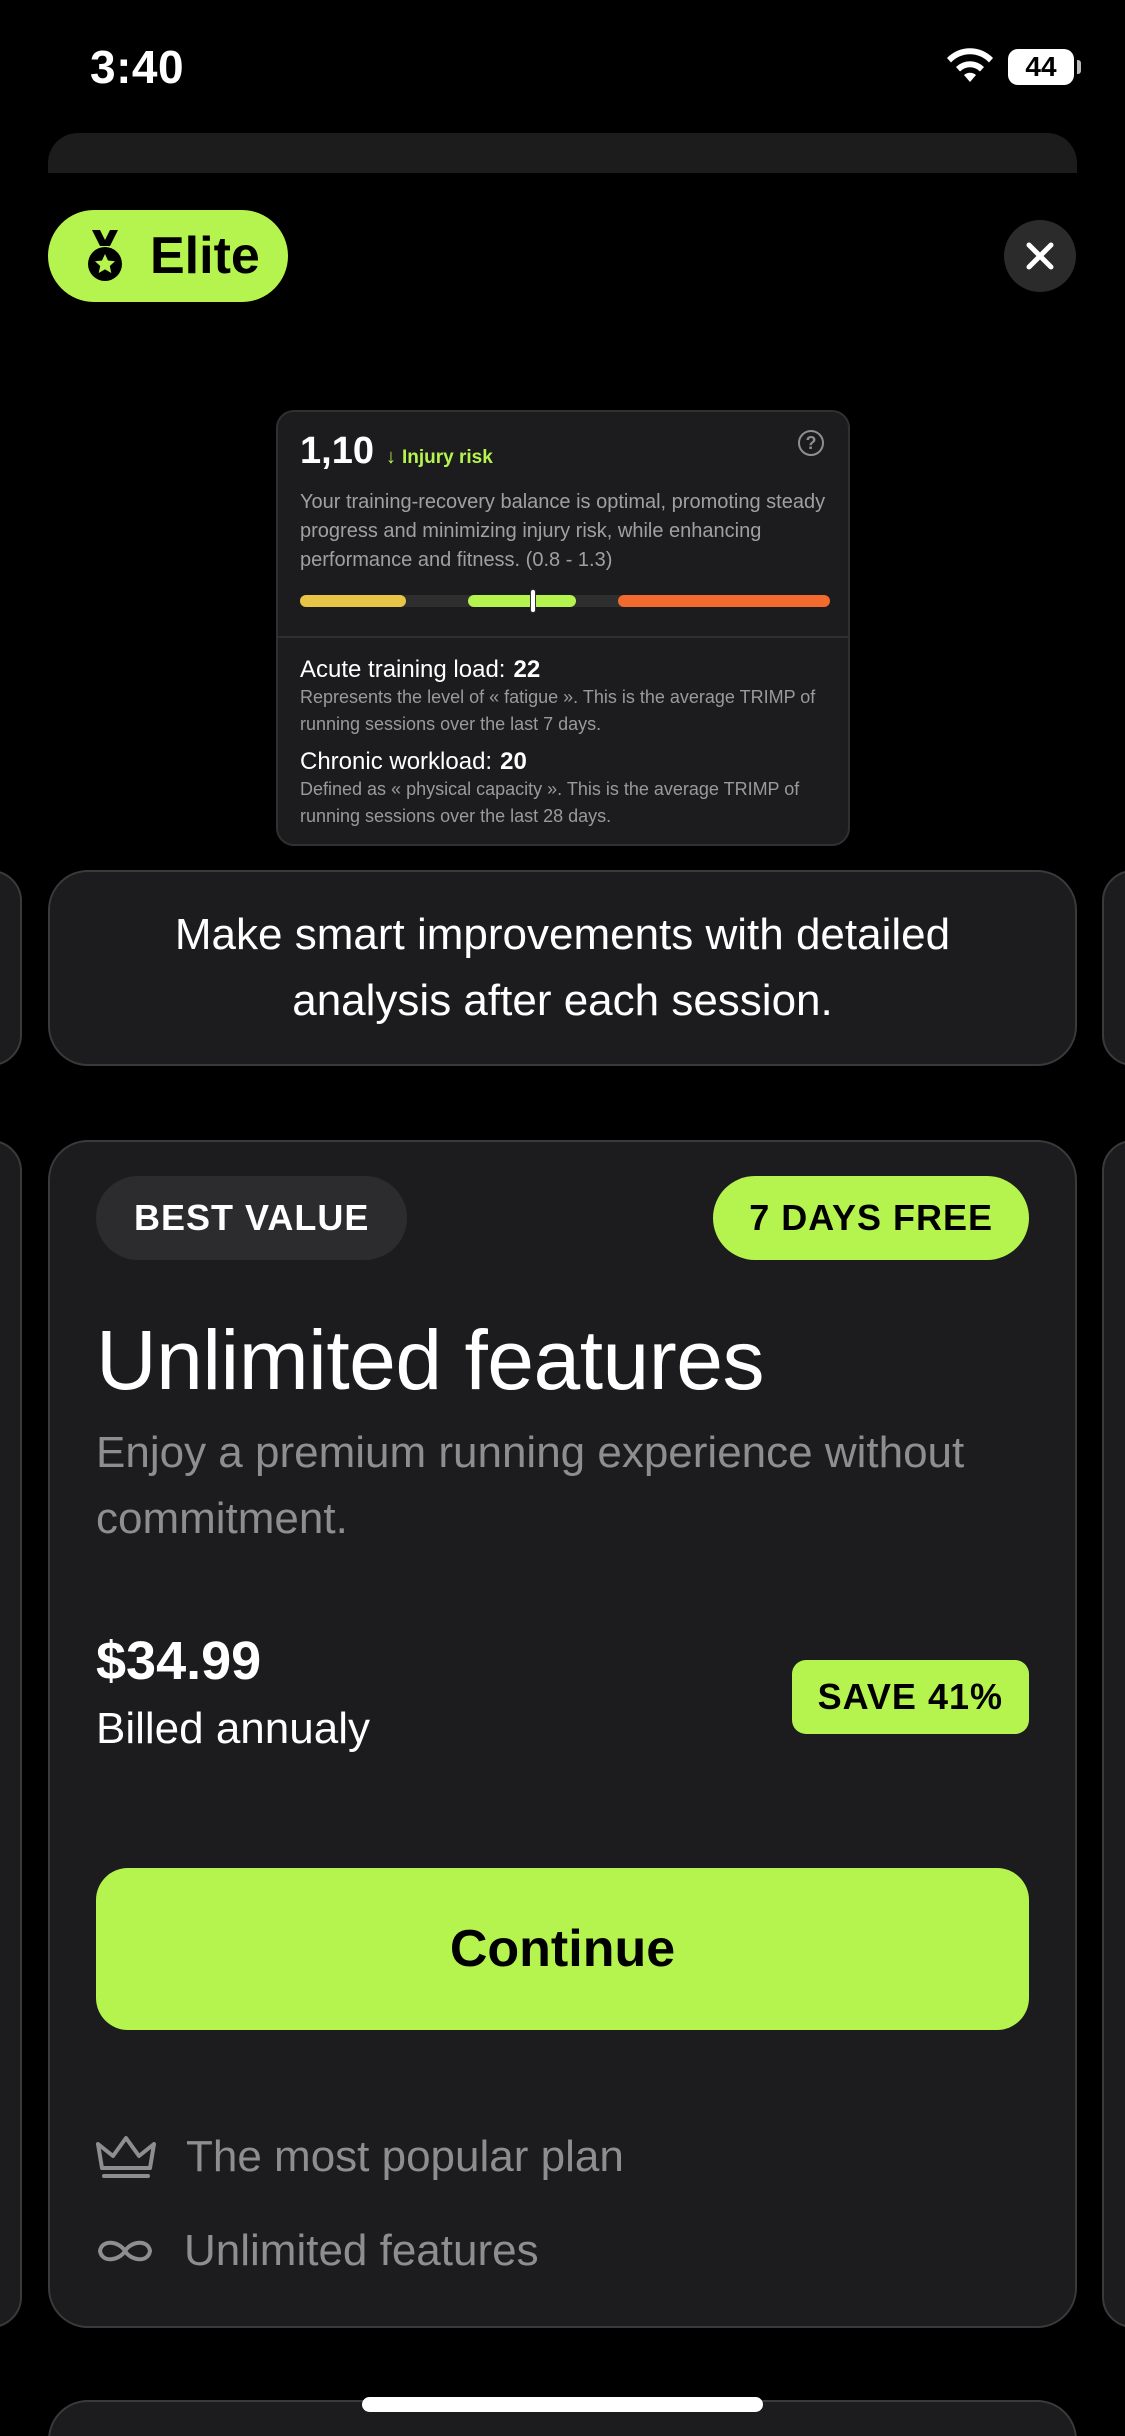 The width and height of the screenshot is (1125, 2436). What do you see at coordinates (563, 637) in the screenshot?
I see `divider` at bounding box center [563, 637].